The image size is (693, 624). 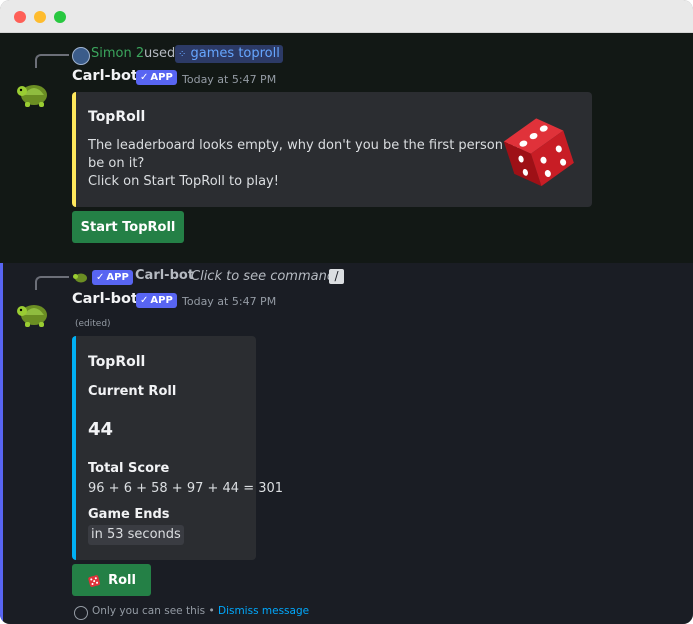 What do you see at coordinates (117, 53) in the screenshot?
I see `reply-username: Simon 2` at bounding box center [117, 53].